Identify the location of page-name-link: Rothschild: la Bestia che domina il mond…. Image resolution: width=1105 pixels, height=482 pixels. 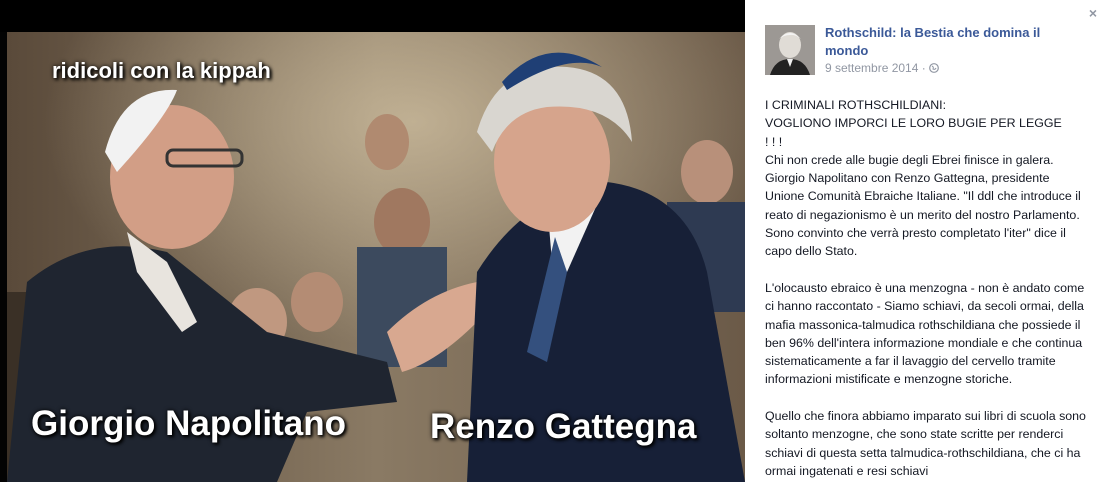
(950, 42).